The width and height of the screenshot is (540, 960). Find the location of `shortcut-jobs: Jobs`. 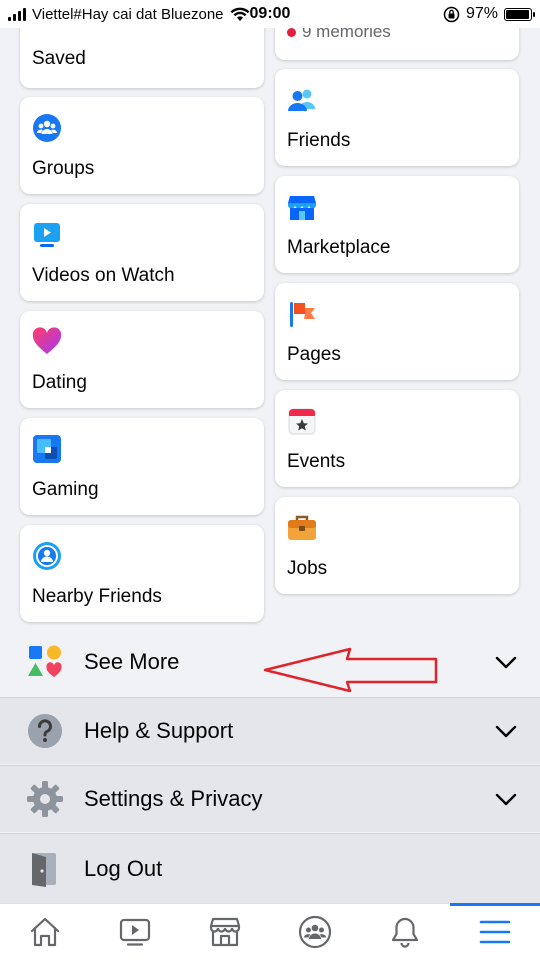

shortcut-jobs: Jobs is located at coordinates (397, 545).